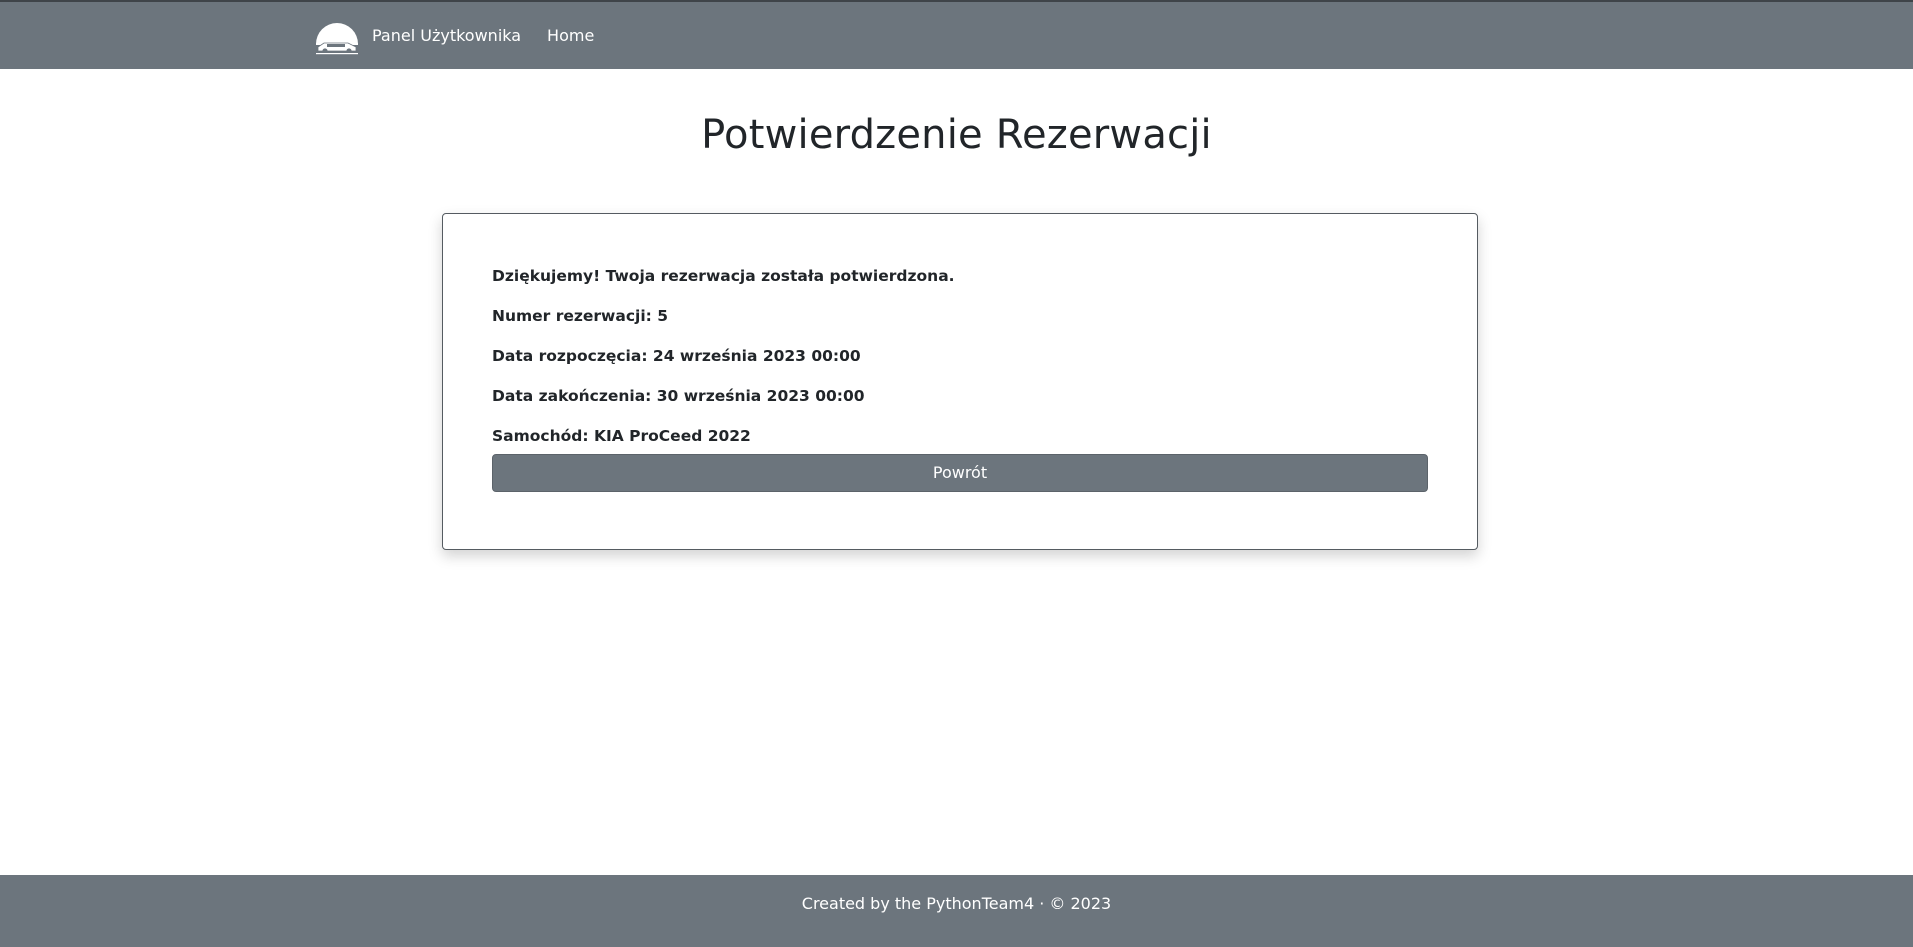  What do you see at coordinates (580, 316) in the screenshot?
I see `reservation-number: Numer rezerwacji: 5` at bounding box center [580, 316].